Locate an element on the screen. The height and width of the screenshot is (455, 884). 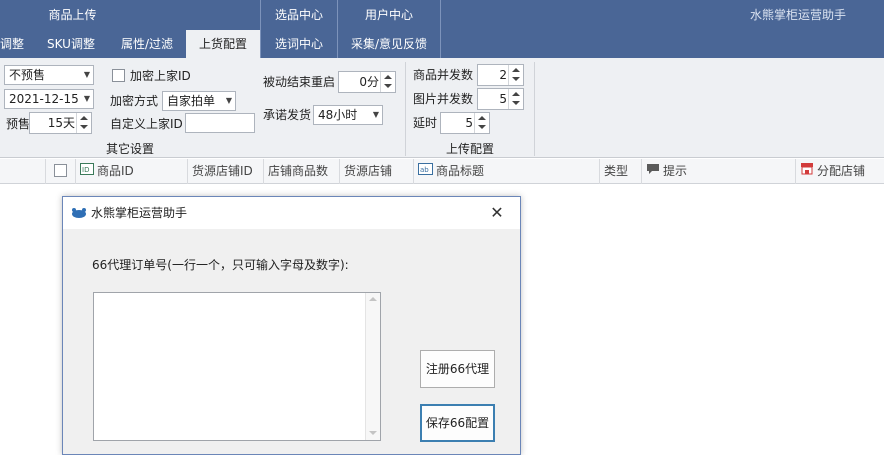
column-source-shop-id: 货源店铺ID is located at coordinates (226, 171).